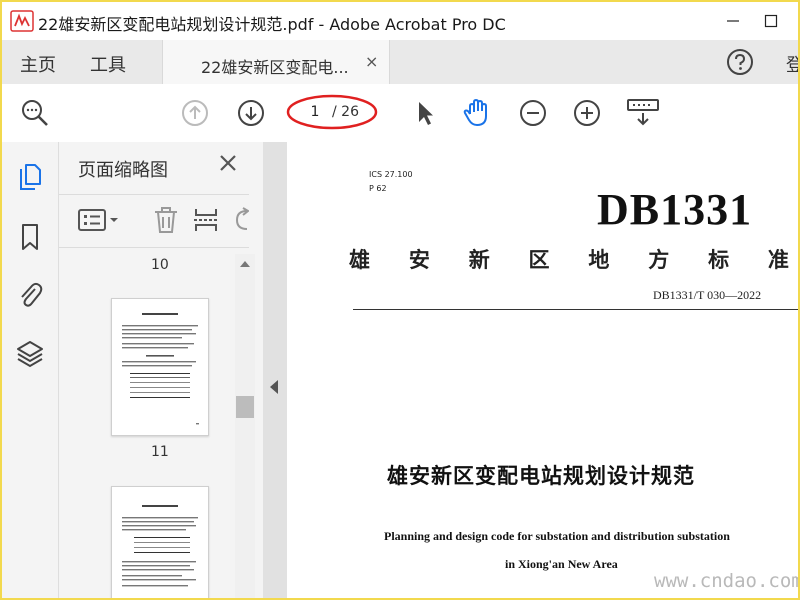 The height and width of the screenshot is (600, 800). Describe the element at coordinates (274, 387) in the screenshot. I see `collapse-left-icon` at that location.